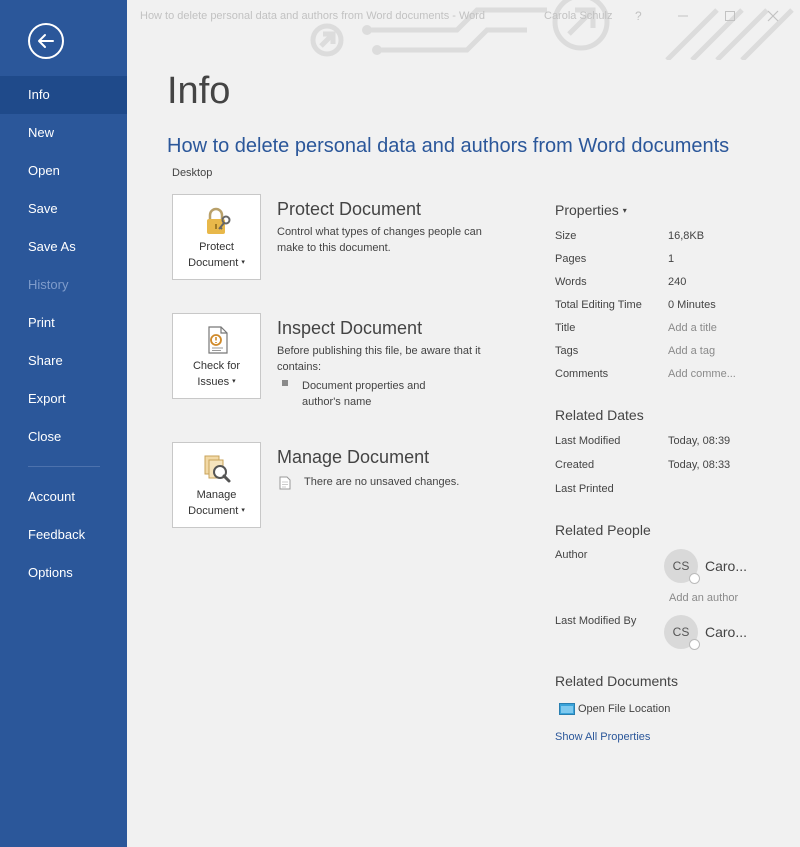  What do you see at coordinates (216, 374) in the screenshot?
I see `check-for-issues-label: Check for Issues ▾` at bounding box center [216, 374].